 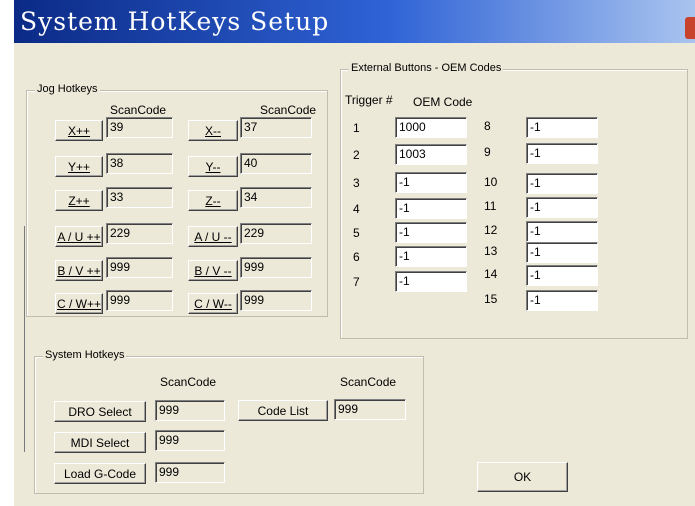 I want to click on jog-plus-button: C / W++, so click(x=79, y=303).